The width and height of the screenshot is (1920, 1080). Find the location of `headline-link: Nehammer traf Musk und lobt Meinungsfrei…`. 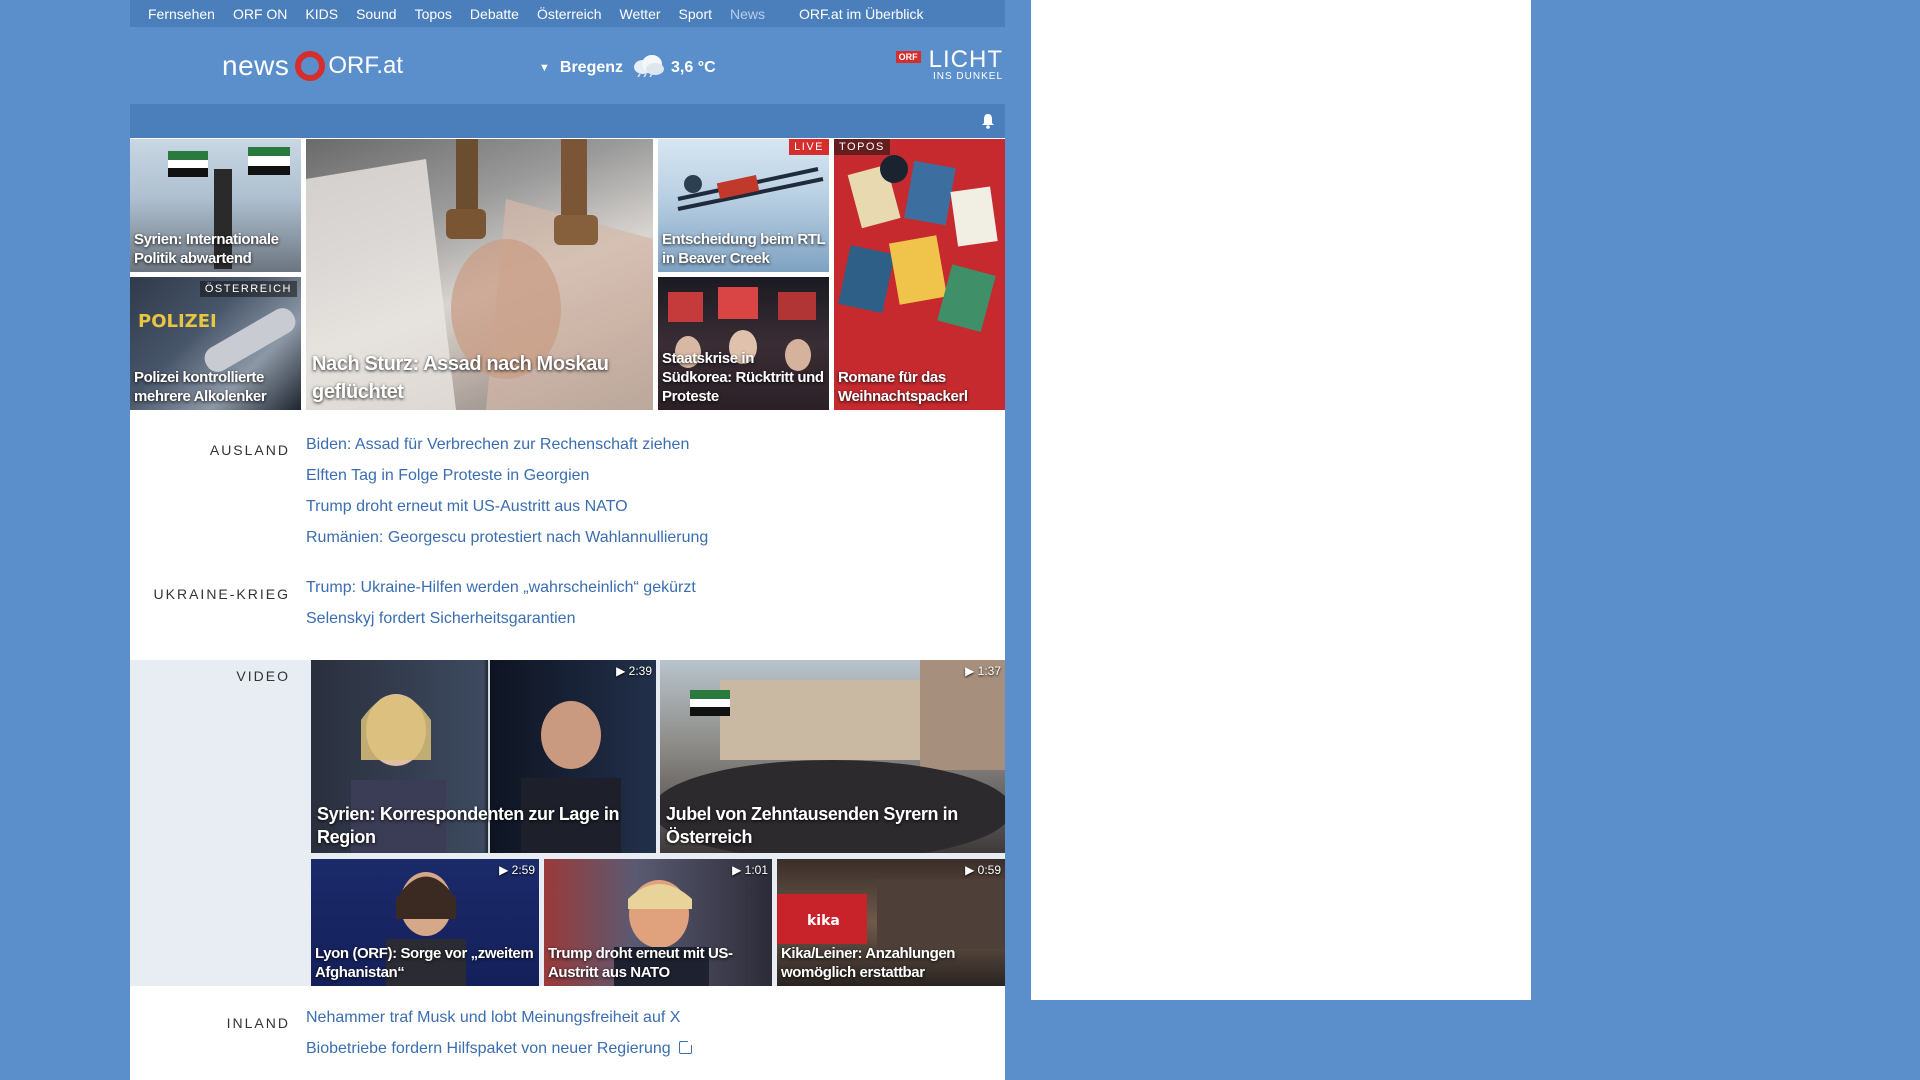

headline-link: Nehammer traf Musk und lobt Meinungsfrei… is located at coordinates (499, 1017).